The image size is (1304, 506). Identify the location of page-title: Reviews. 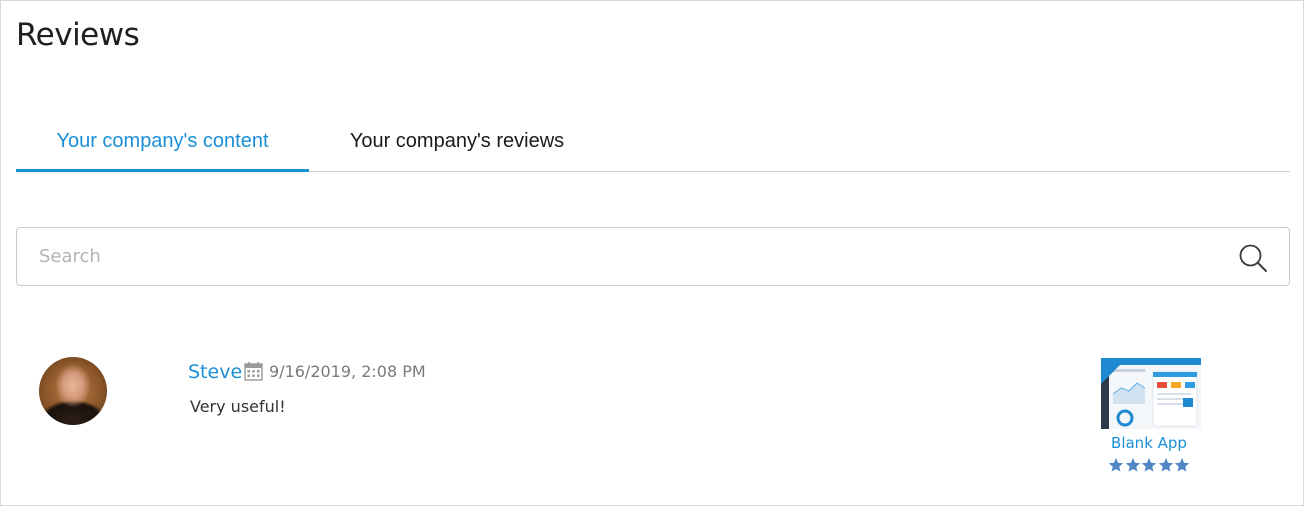
(78, 35).